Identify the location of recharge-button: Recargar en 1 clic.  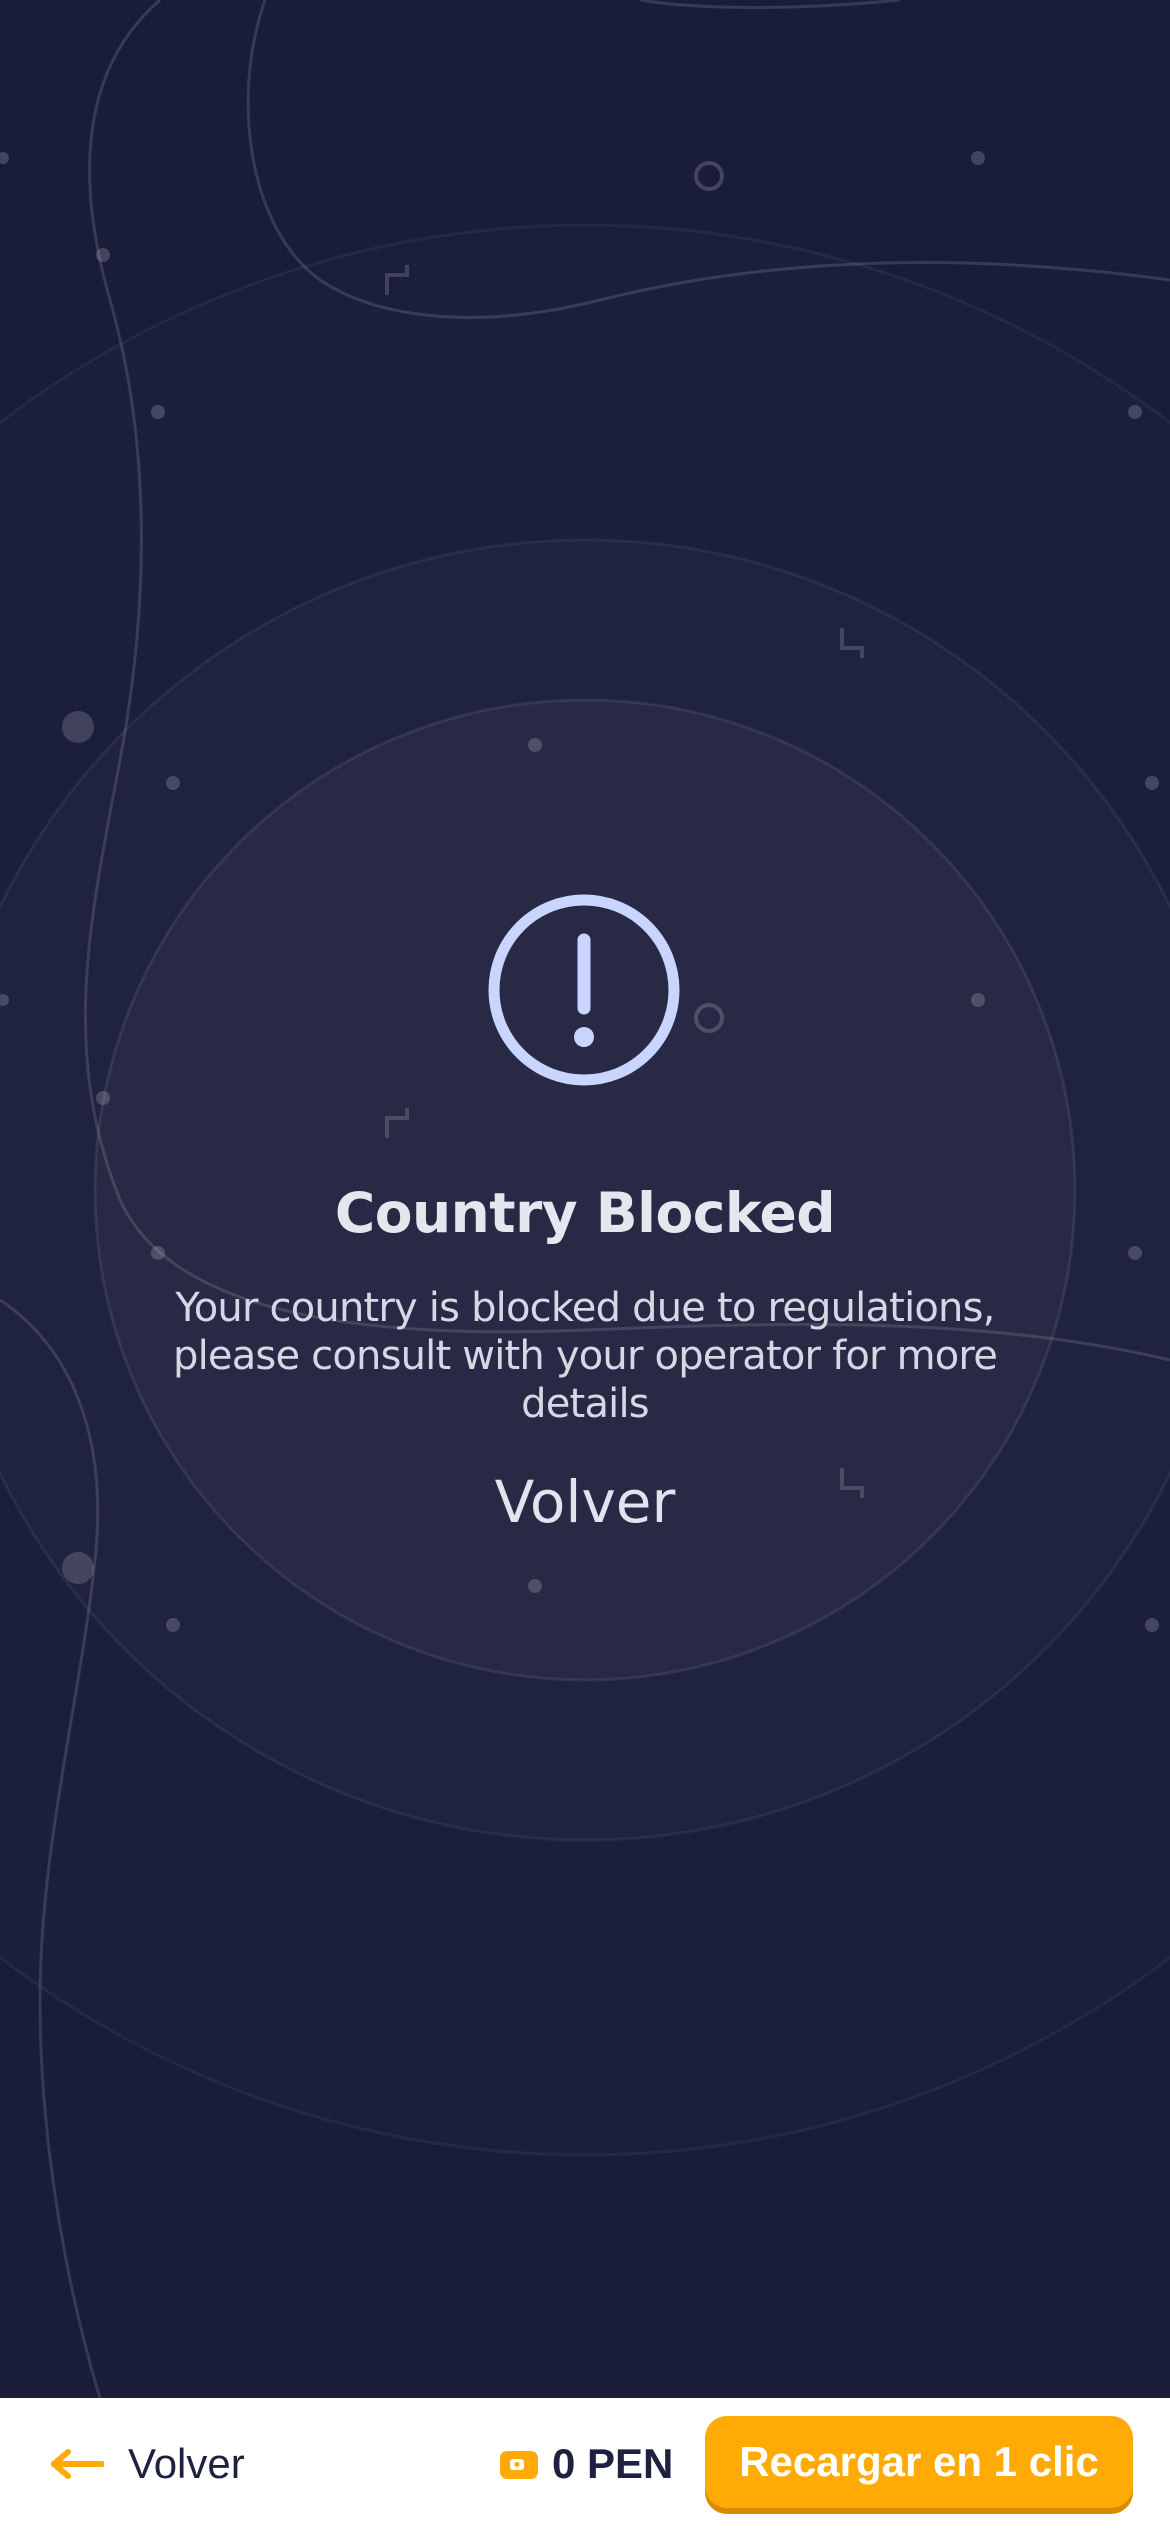
(919, 2462).